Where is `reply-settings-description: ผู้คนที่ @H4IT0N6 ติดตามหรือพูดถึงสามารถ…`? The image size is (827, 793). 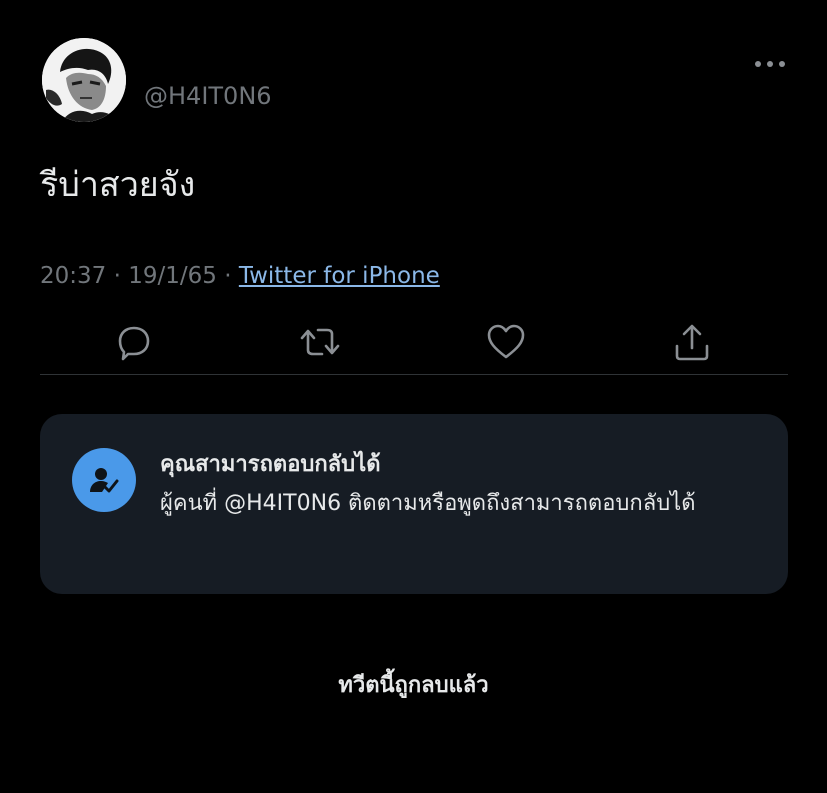 reply-settings-description: ผู้คนที่ @H4IT0N6 ติดตามหรือพูดถึงสามารถ… is located at coordinates (428, 503).